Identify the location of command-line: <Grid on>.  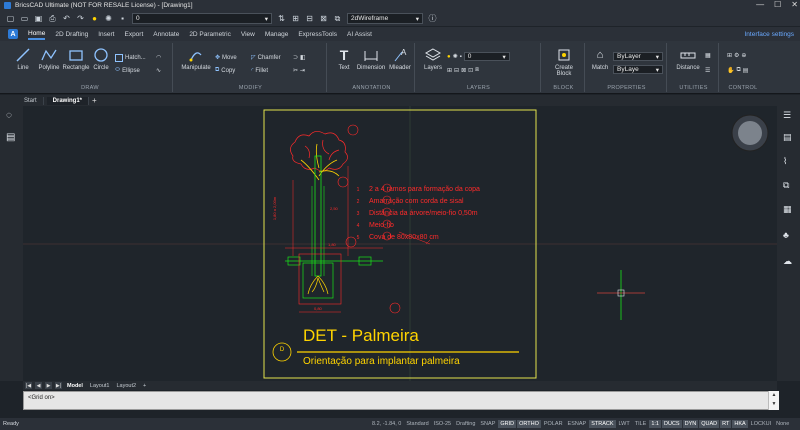
(401, 400).